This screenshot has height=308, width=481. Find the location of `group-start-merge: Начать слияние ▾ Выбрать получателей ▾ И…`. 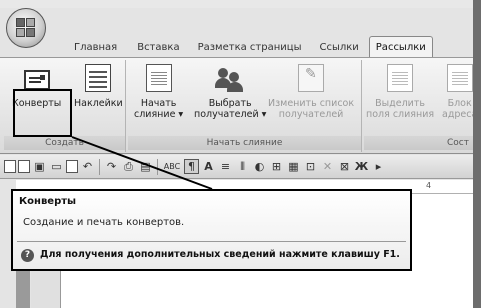

group-start-merge: Начать слияние ▾ Выбрать получателей ▾ И… is located at coordinates (245, 106).